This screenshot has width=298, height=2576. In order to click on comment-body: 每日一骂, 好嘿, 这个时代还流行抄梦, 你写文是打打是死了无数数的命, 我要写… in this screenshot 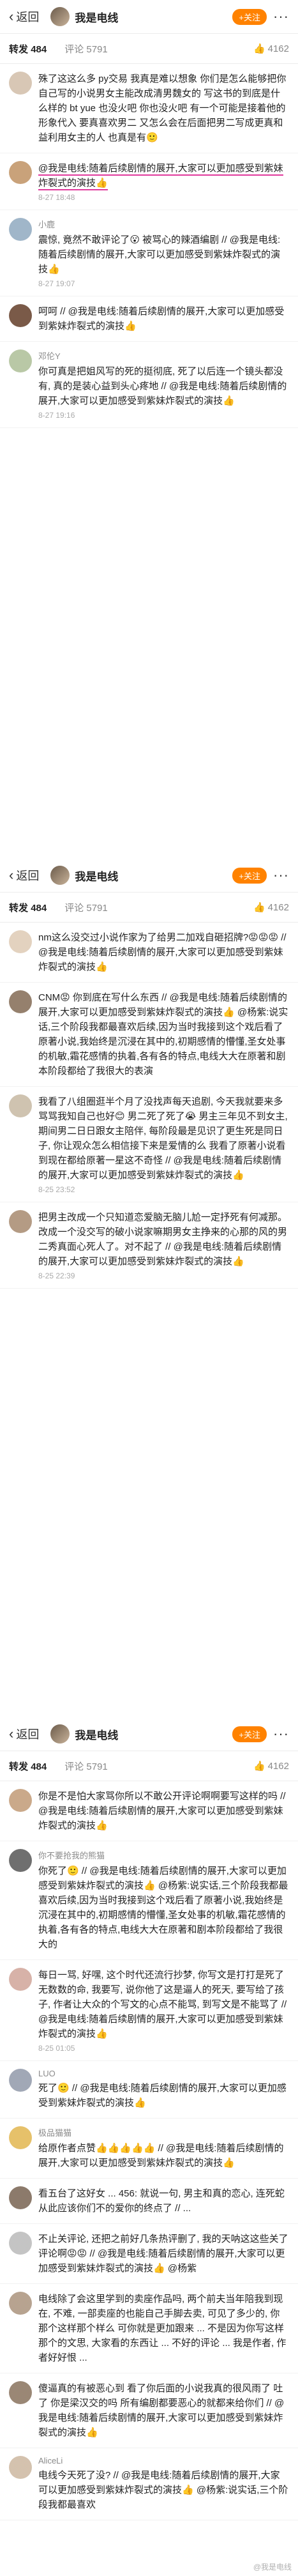, I will do `click(163, 2010)`.